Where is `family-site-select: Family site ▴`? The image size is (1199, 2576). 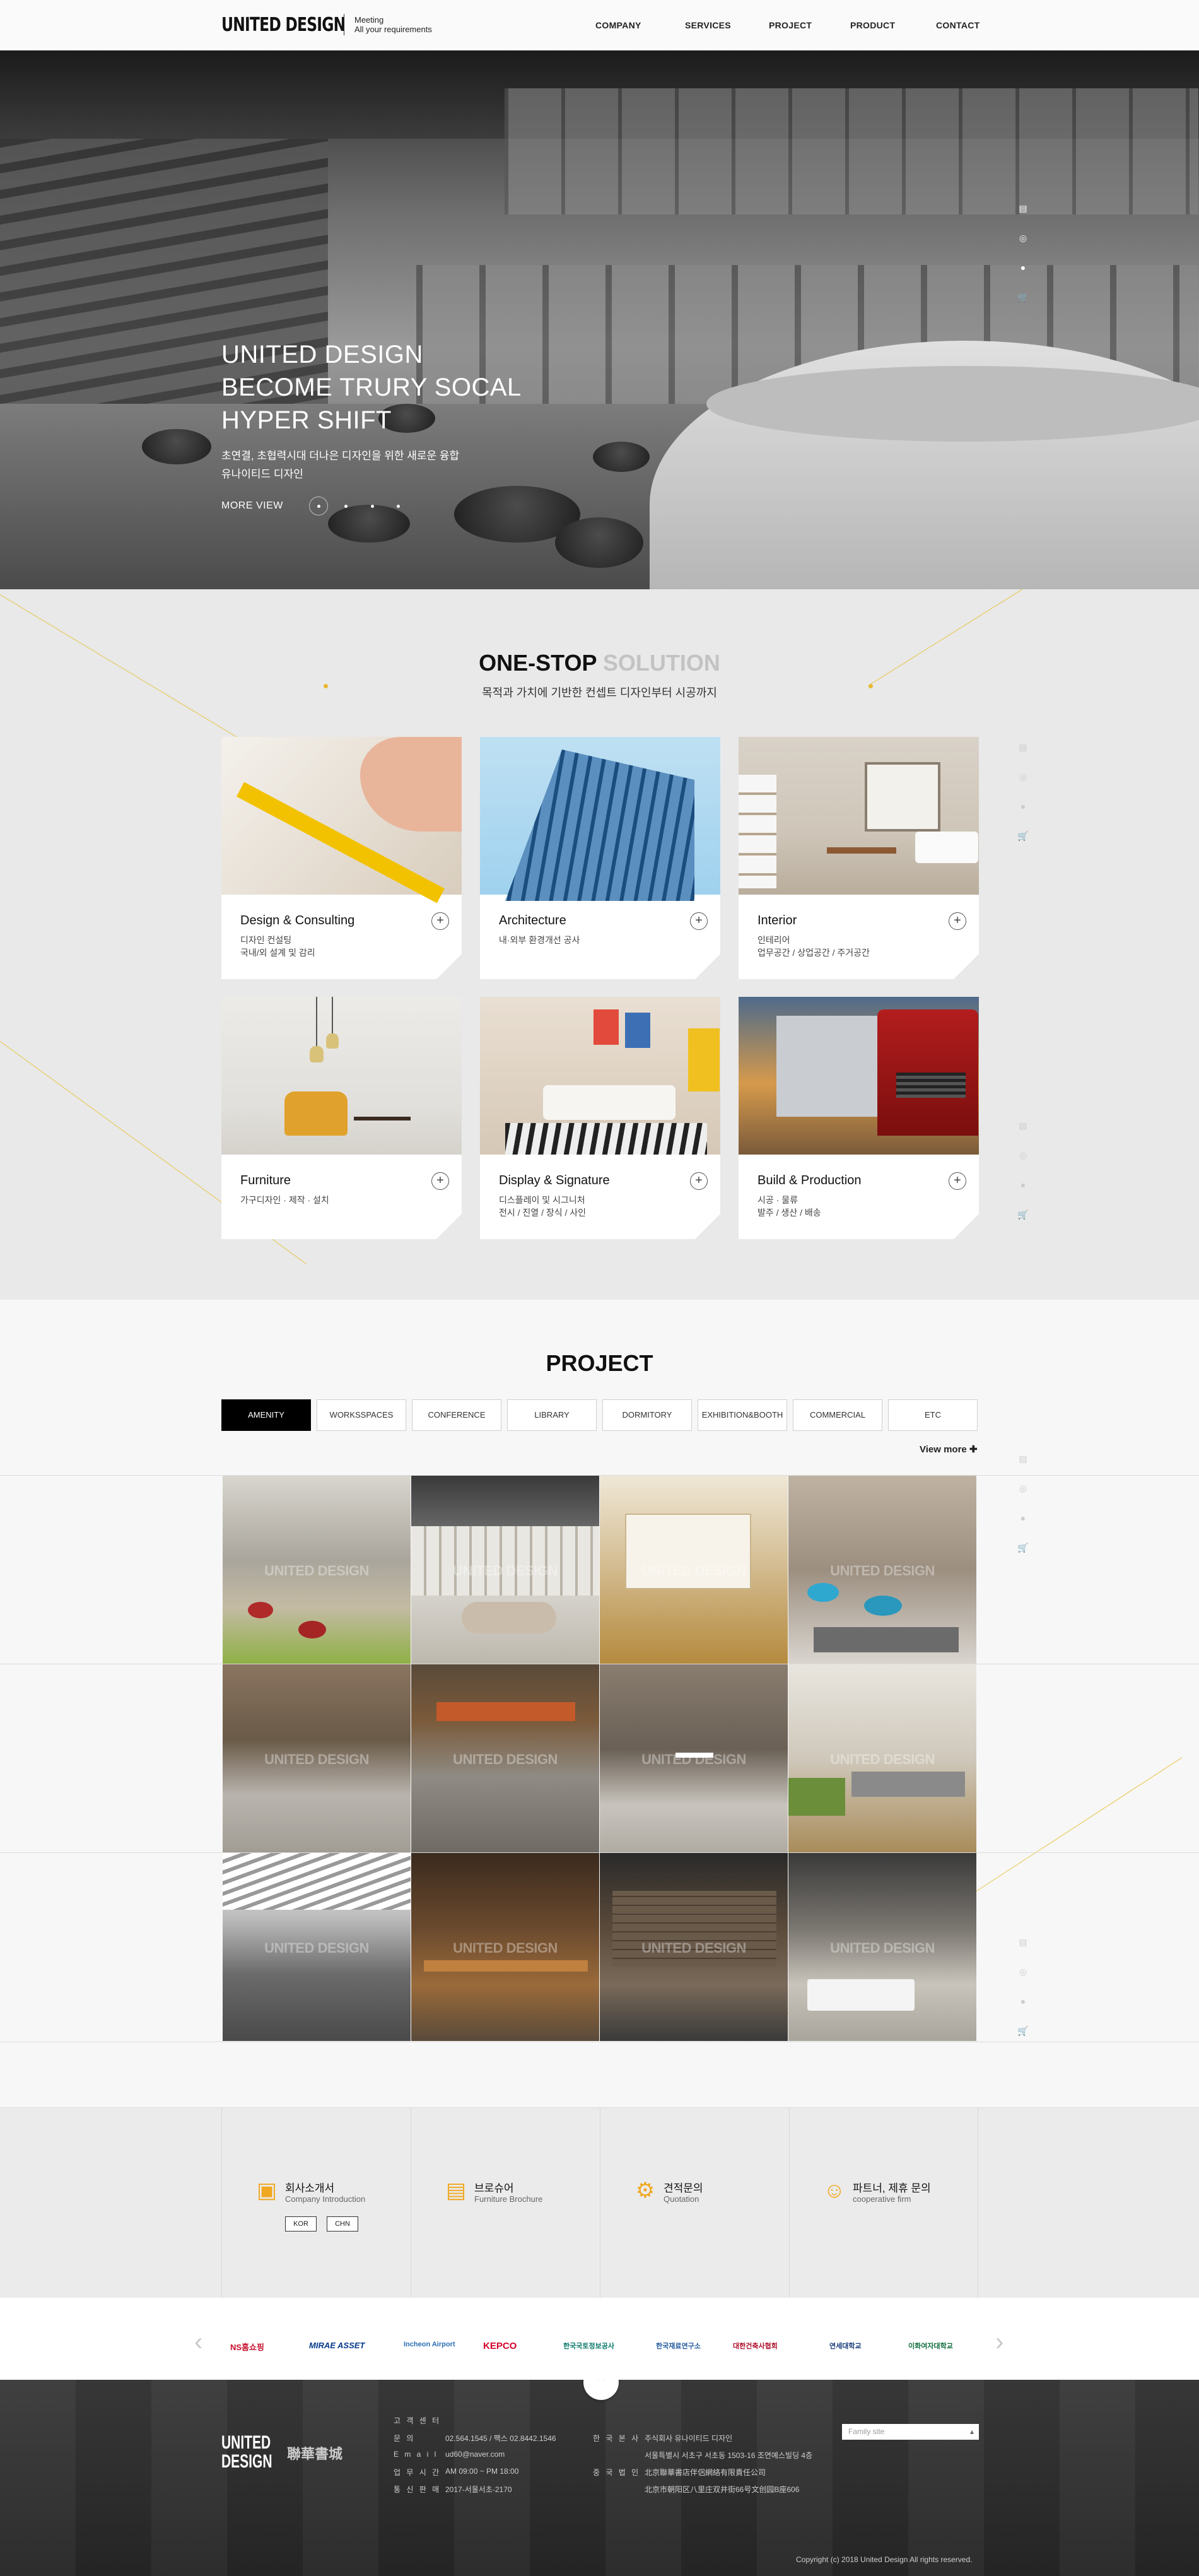 family-site-select: Family site ▴ is located at coordinates (910, 2432).